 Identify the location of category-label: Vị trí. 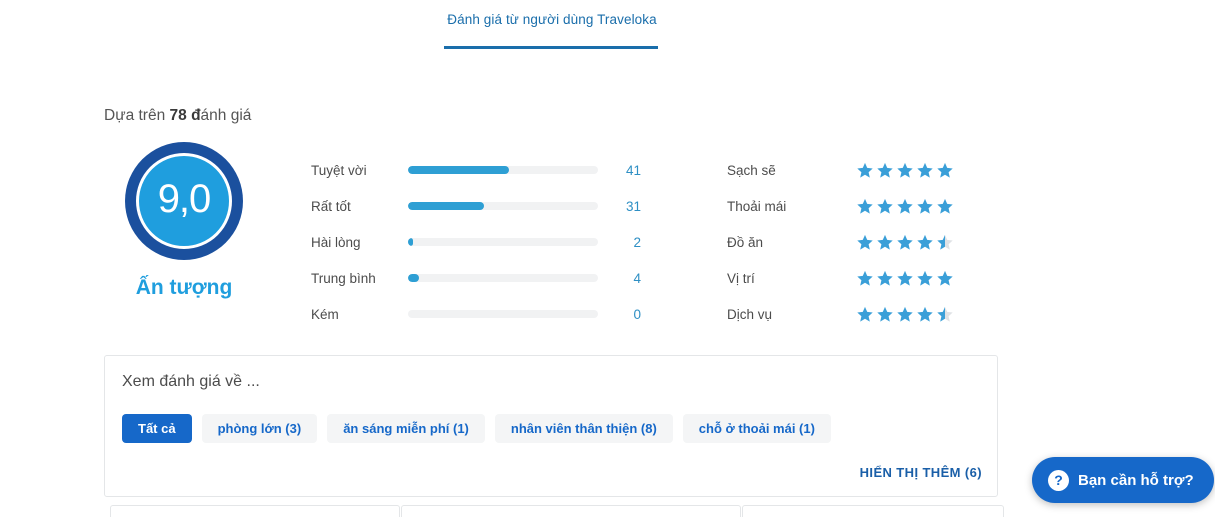
(741, 278).